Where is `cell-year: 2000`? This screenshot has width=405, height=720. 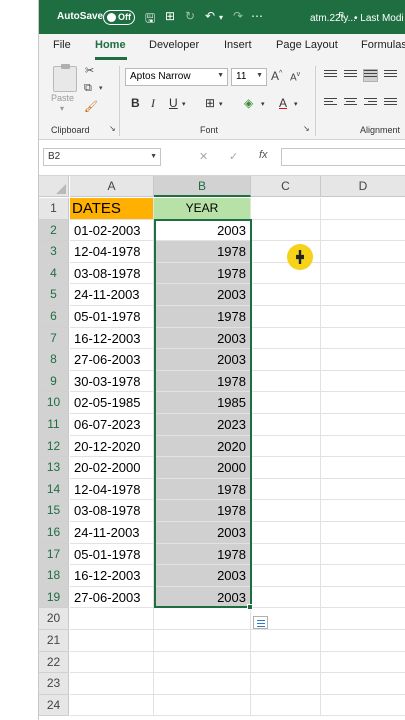
cell-year: 2000 is located at coordinates (202, 468).